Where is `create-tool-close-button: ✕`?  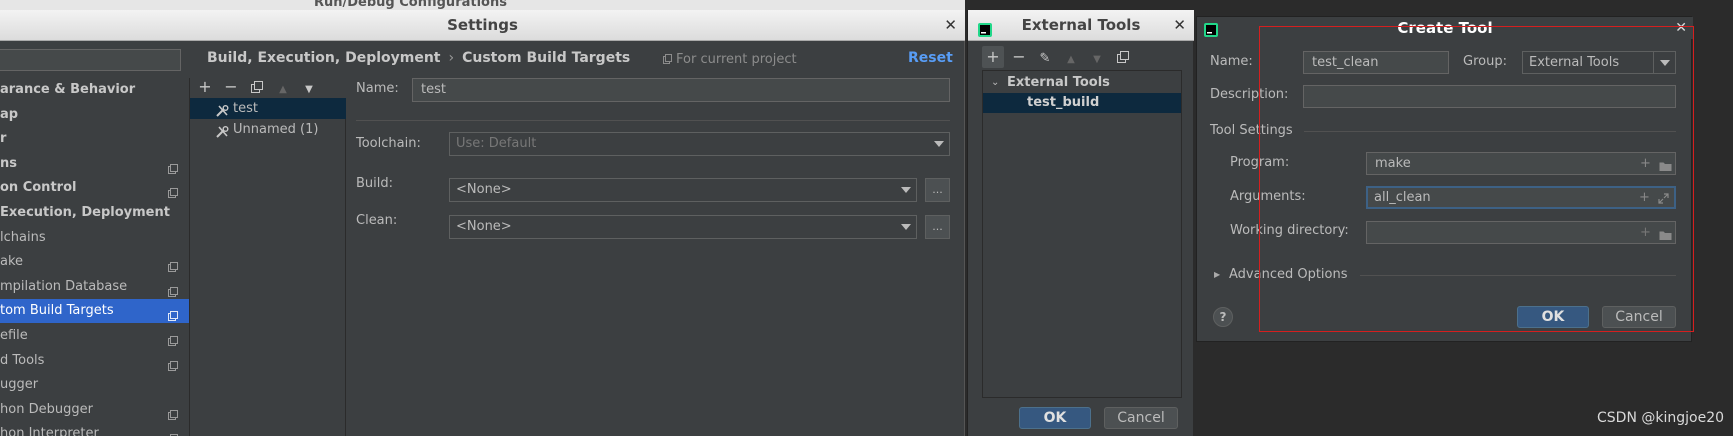
create-tool-close-button: ✕ is located at coordinates (1681, 28).